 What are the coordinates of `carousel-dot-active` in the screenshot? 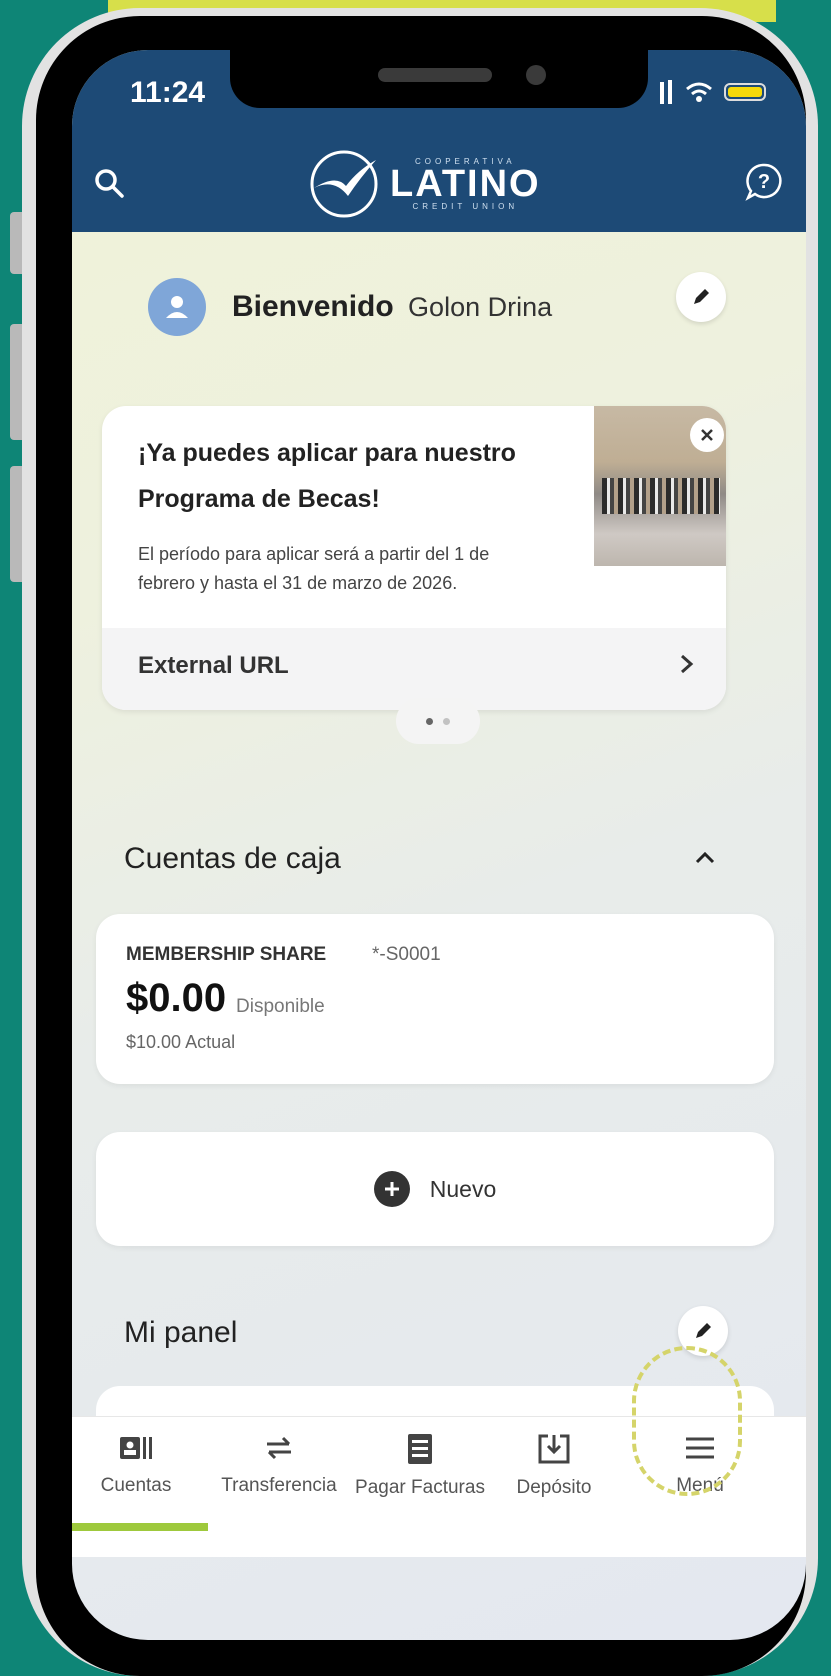 It's located at (429, 721).